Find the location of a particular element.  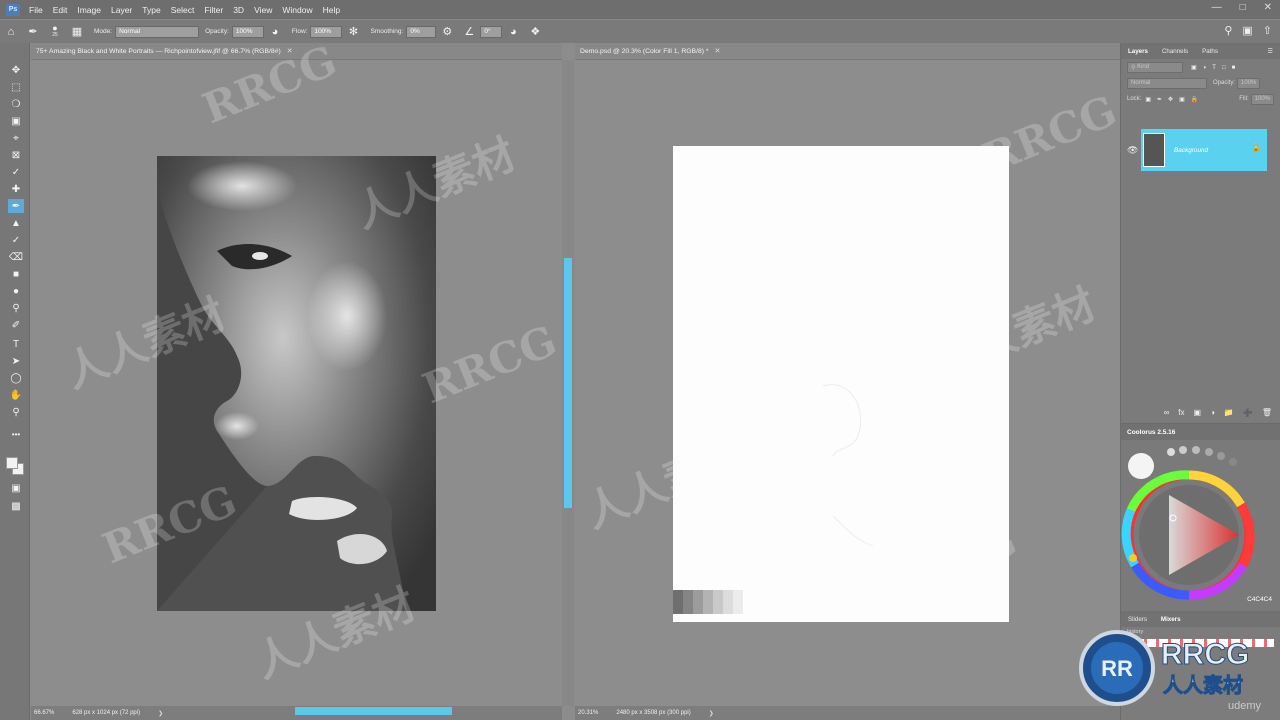

menu-select: Select is located at coordinates (183, 10).